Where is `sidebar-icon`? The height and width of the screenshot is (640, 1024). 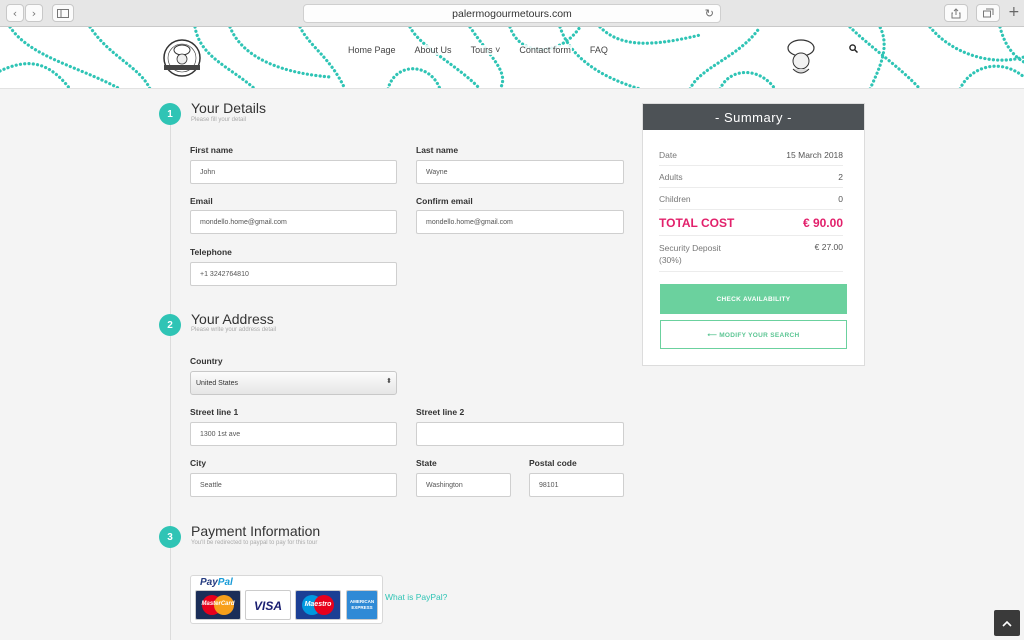 sidebar-icon is located at coordinates (63, 13).